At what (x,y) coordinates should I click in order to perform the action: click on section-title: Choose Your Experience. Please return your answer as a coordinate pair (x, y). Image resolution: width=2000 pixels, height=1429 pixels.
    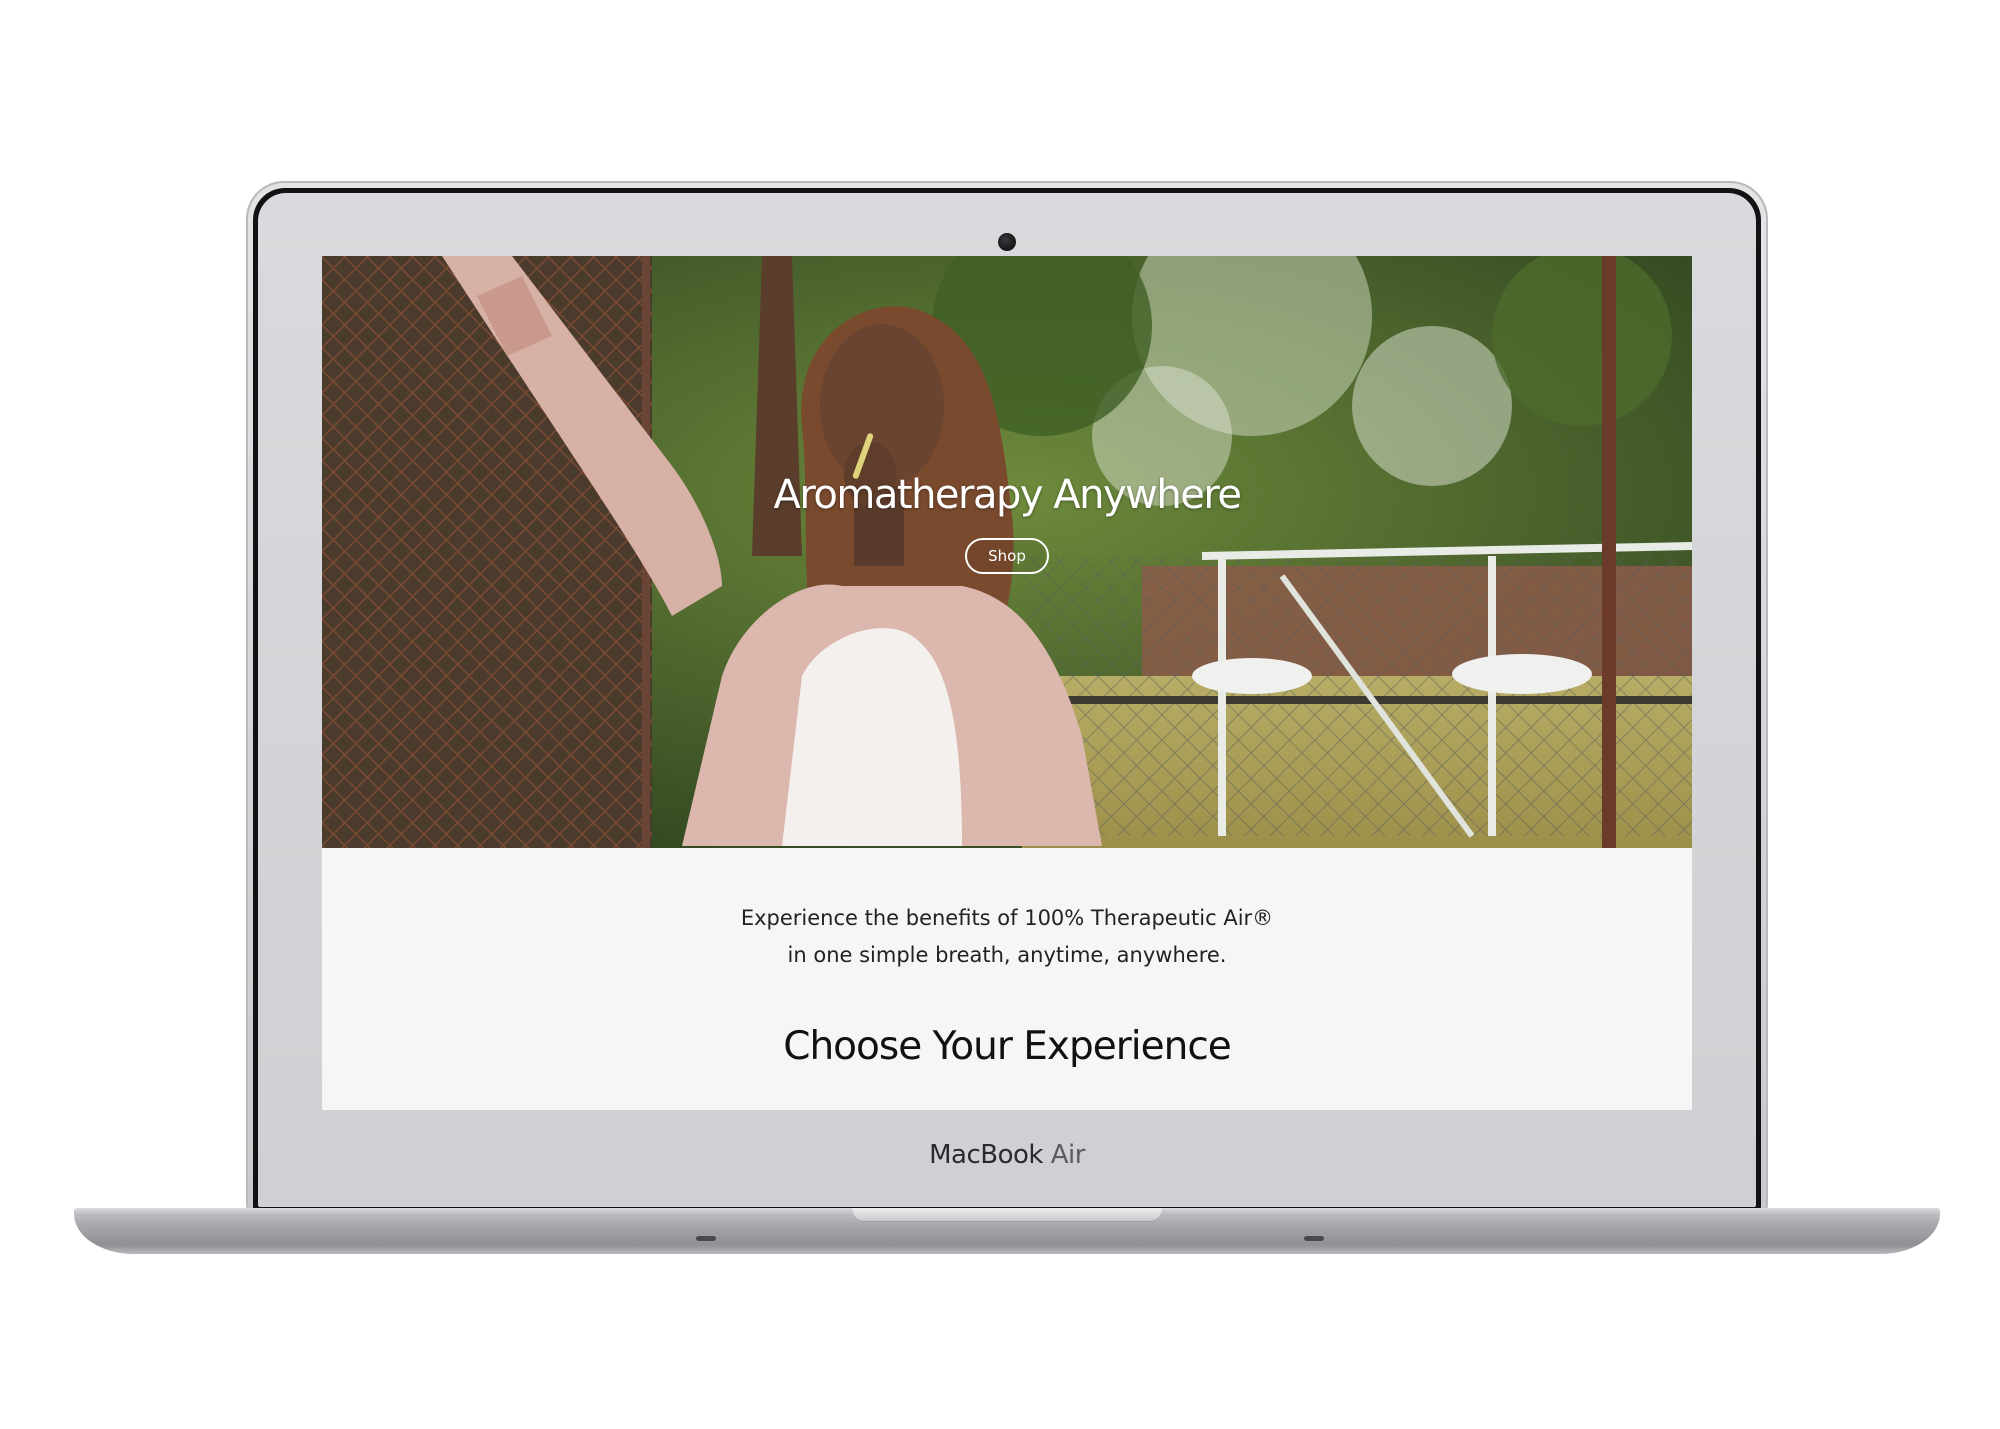
    Looking at the image, I should click on (1007, 1046).